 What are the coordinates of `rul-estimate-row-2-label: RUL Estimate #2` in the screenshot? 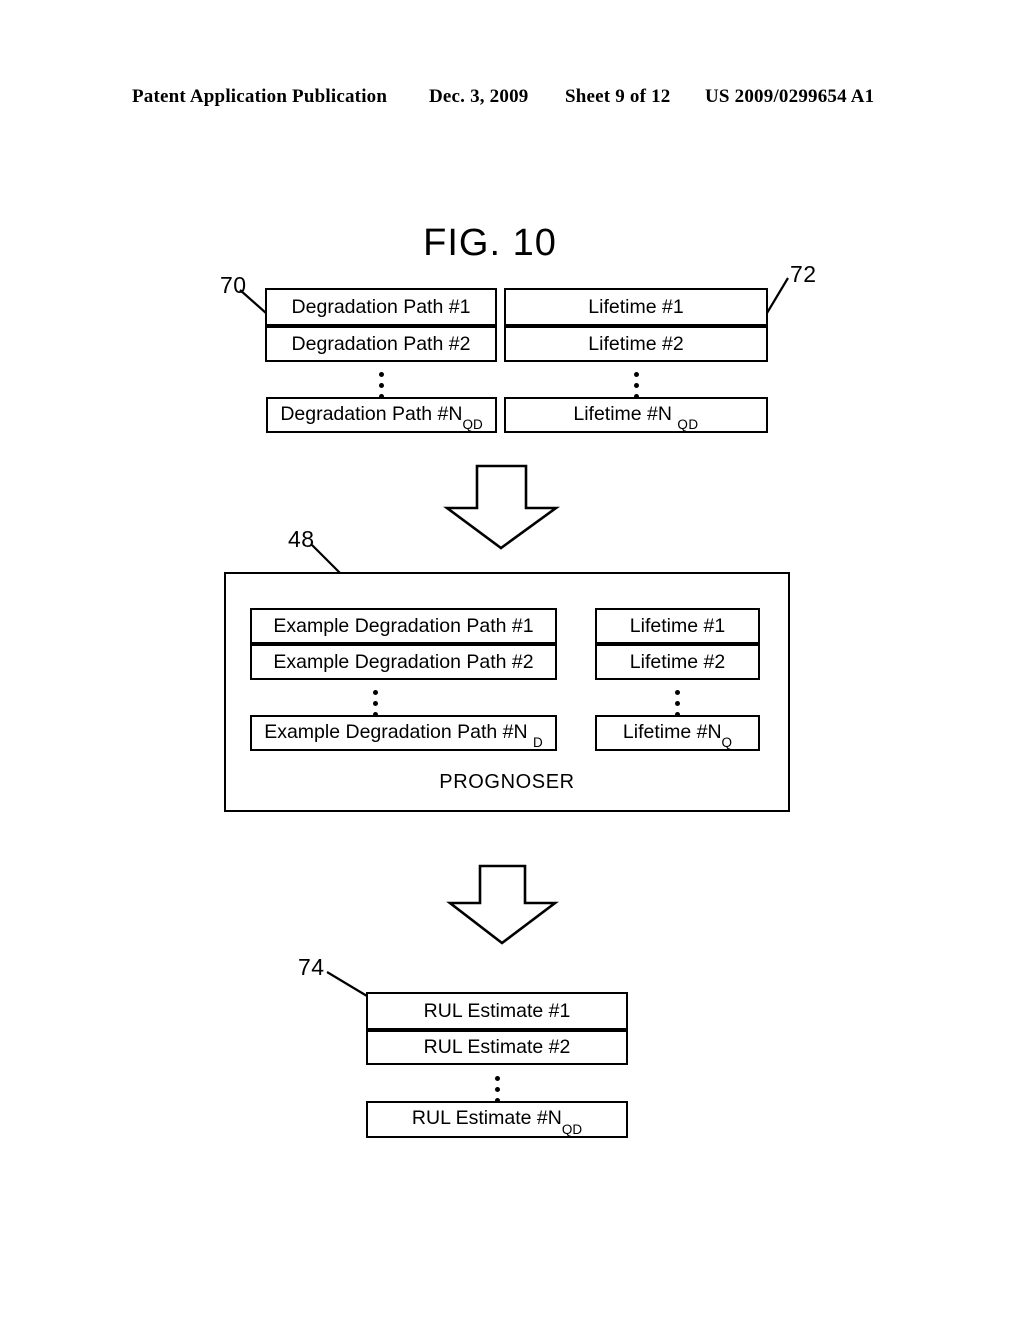 It's located at (497, 1047).